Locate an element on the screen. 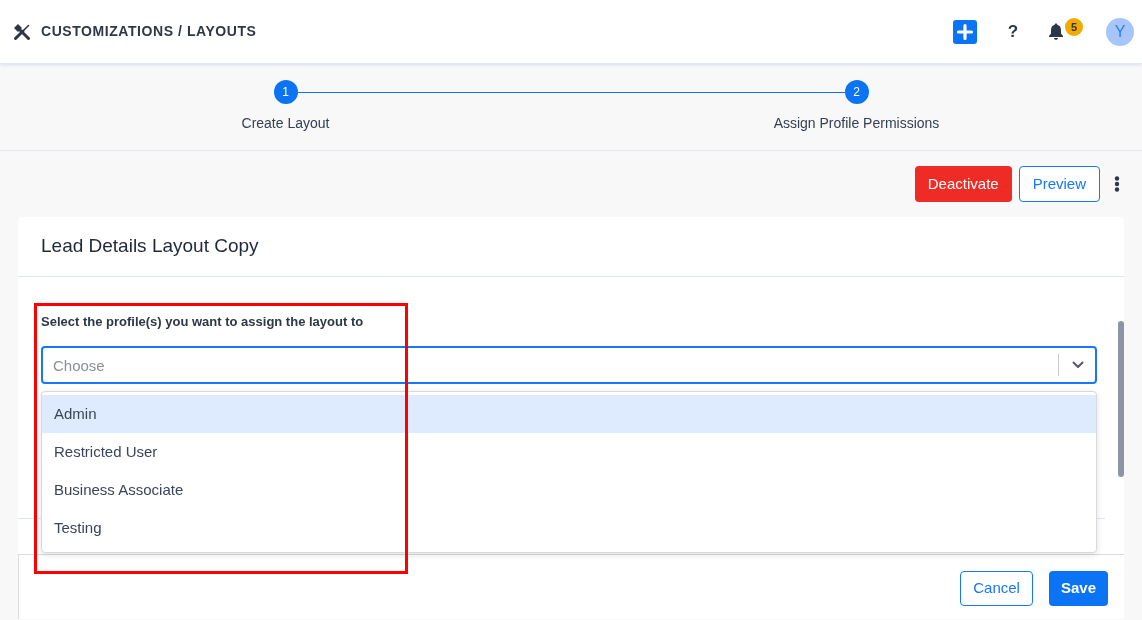 This screenshot has height=620, width=1142. deactivate-button: Deactivate is located at coordinates (963, 184).